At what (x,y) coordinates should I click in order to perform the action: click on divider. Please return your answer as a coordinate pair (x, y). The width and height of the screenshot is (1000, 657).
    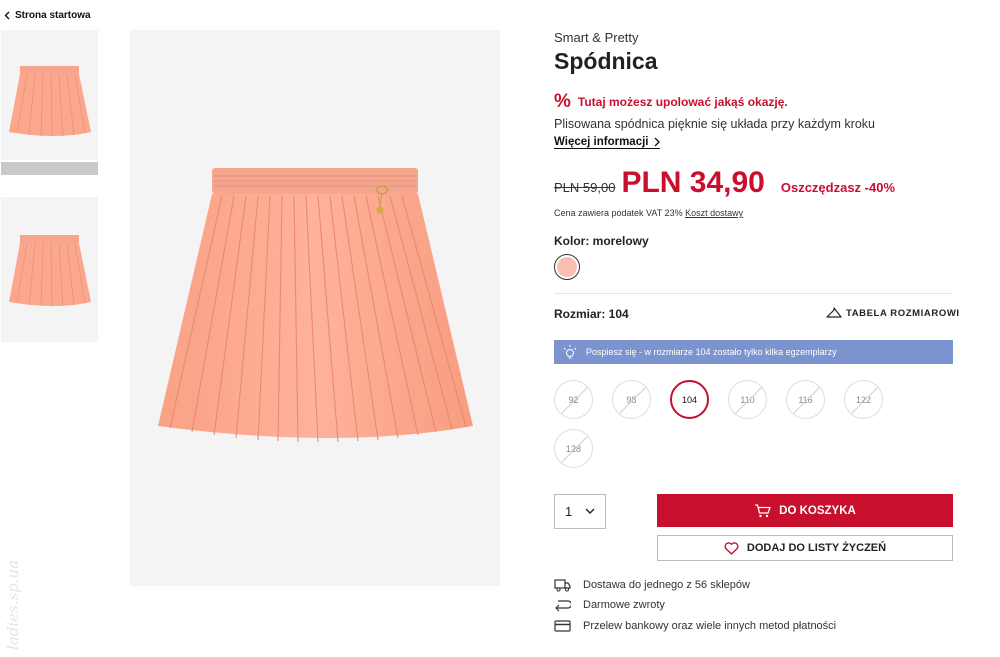
    Looking at the image, I should click on (753, 293).